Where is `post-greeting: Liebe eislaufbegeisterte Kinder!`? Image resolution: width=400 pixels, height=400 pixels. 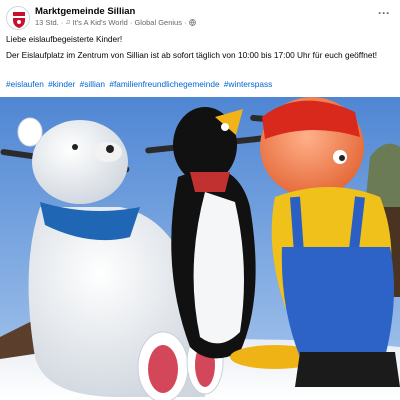
post-greeting: Liebe eislaufbegeisterte Kinder! is located at coordinates (64, 39).